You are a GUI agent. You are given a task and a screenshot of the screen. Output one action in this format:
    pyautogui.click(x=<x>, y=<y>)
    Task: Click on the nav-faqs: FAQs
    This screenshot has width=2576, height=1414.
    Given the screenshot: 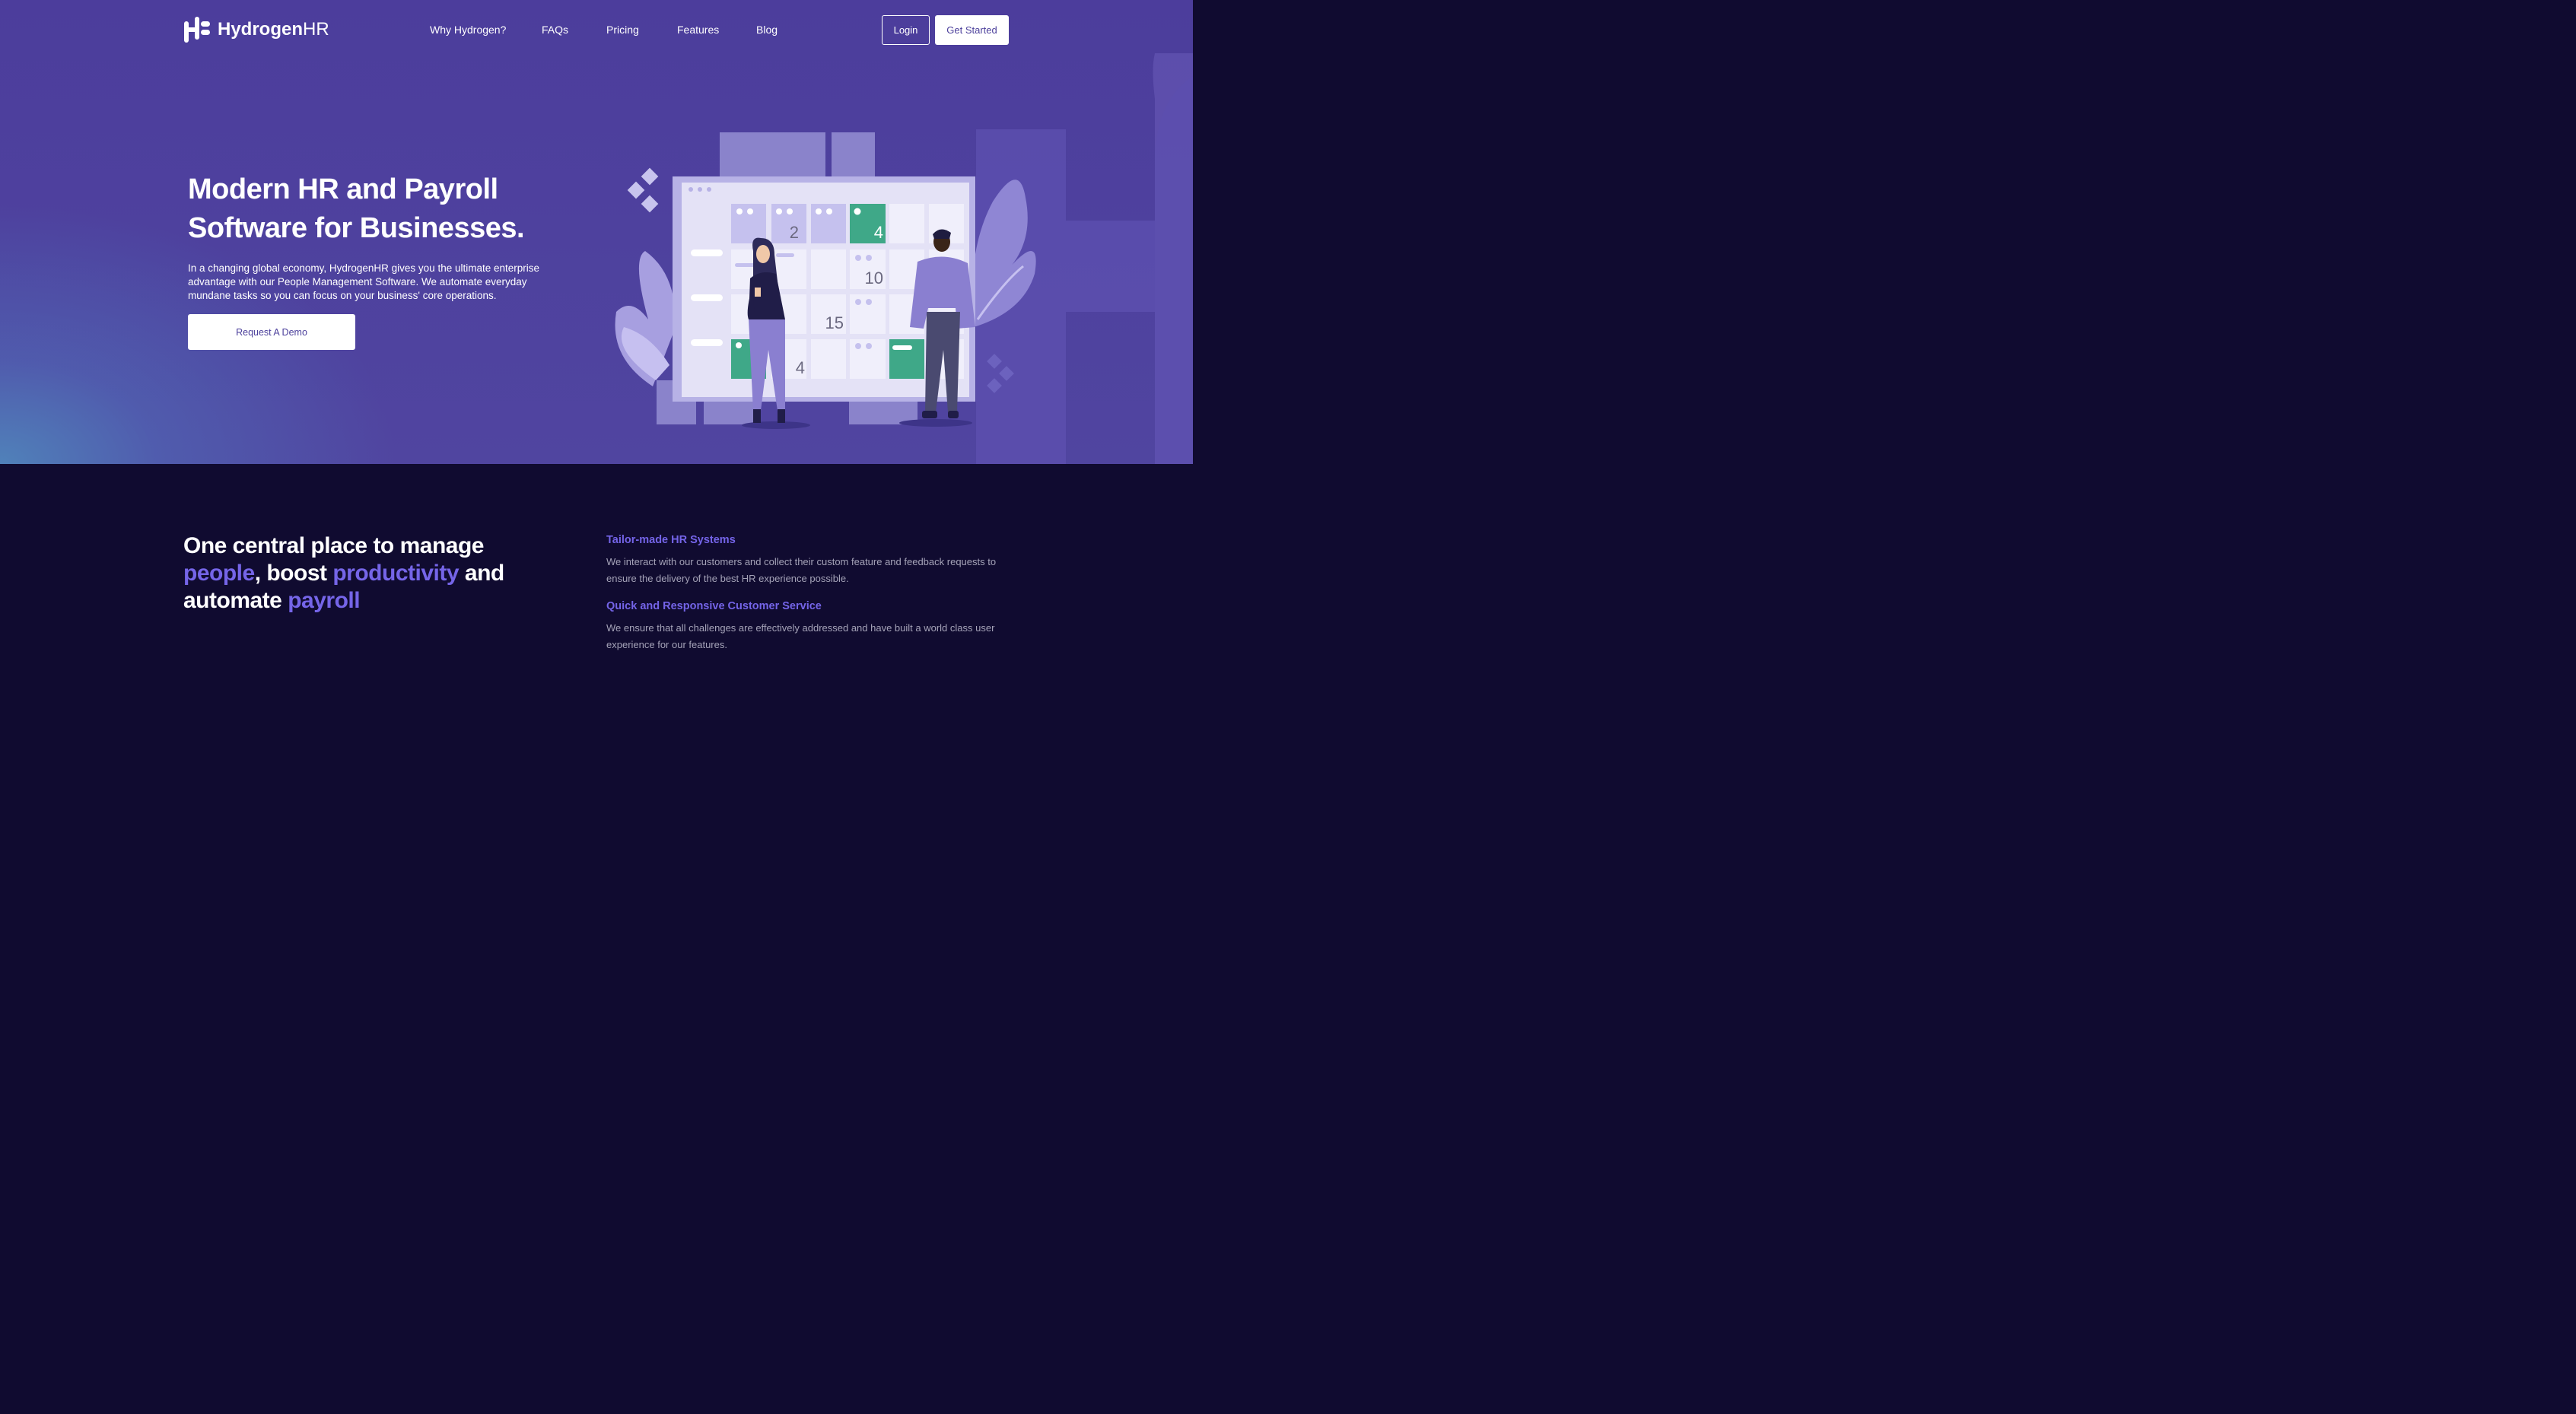 What is the action you would take?
    pyautogui.click(x=555, y=30)
    